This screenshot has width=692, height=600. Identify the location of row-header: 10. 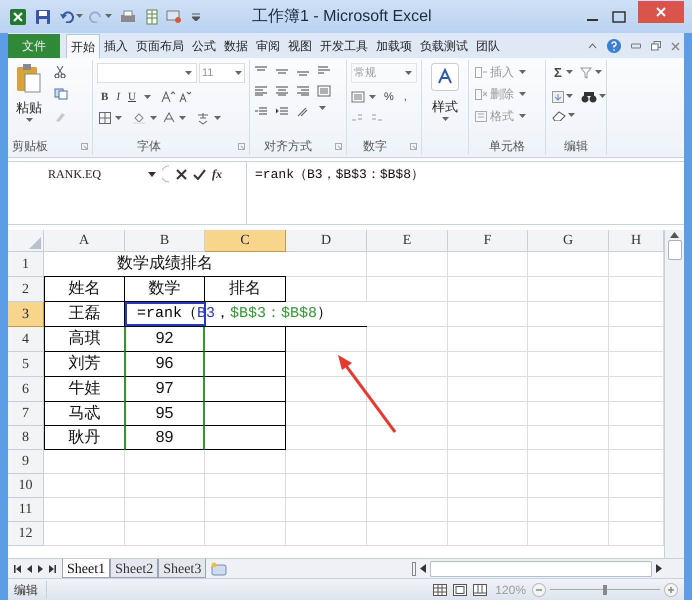
(26, 486).